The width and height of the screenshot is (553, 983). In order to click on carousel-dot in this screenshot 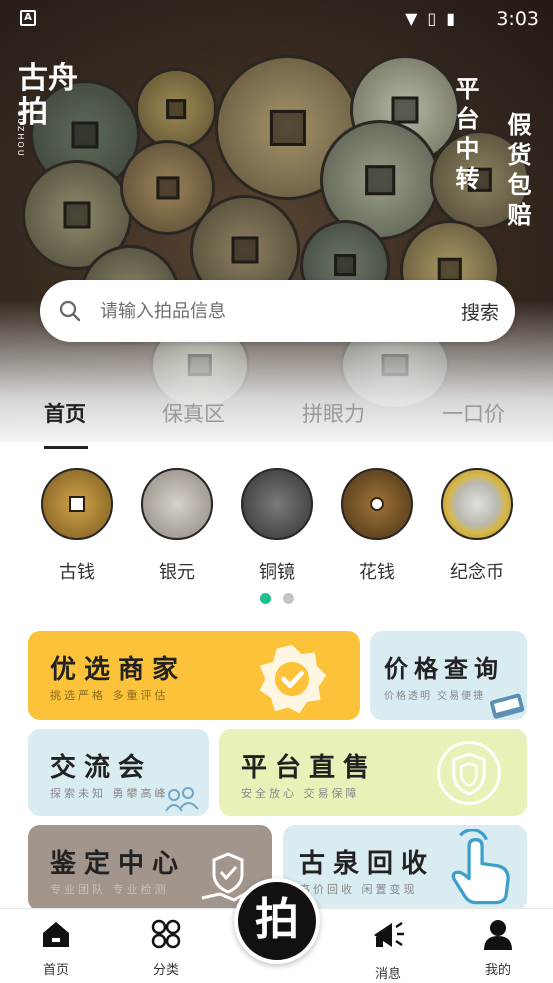, I will do `click(288, 598)`.